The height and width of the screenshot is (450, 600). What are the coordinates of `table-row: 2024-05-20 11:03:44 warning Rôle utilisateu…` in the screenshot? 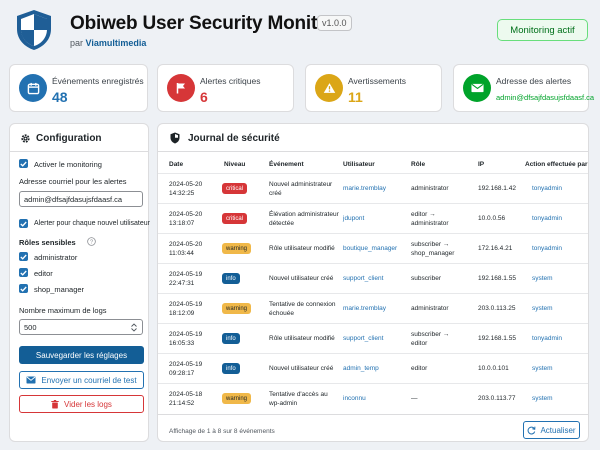 It's located at (373, 248).